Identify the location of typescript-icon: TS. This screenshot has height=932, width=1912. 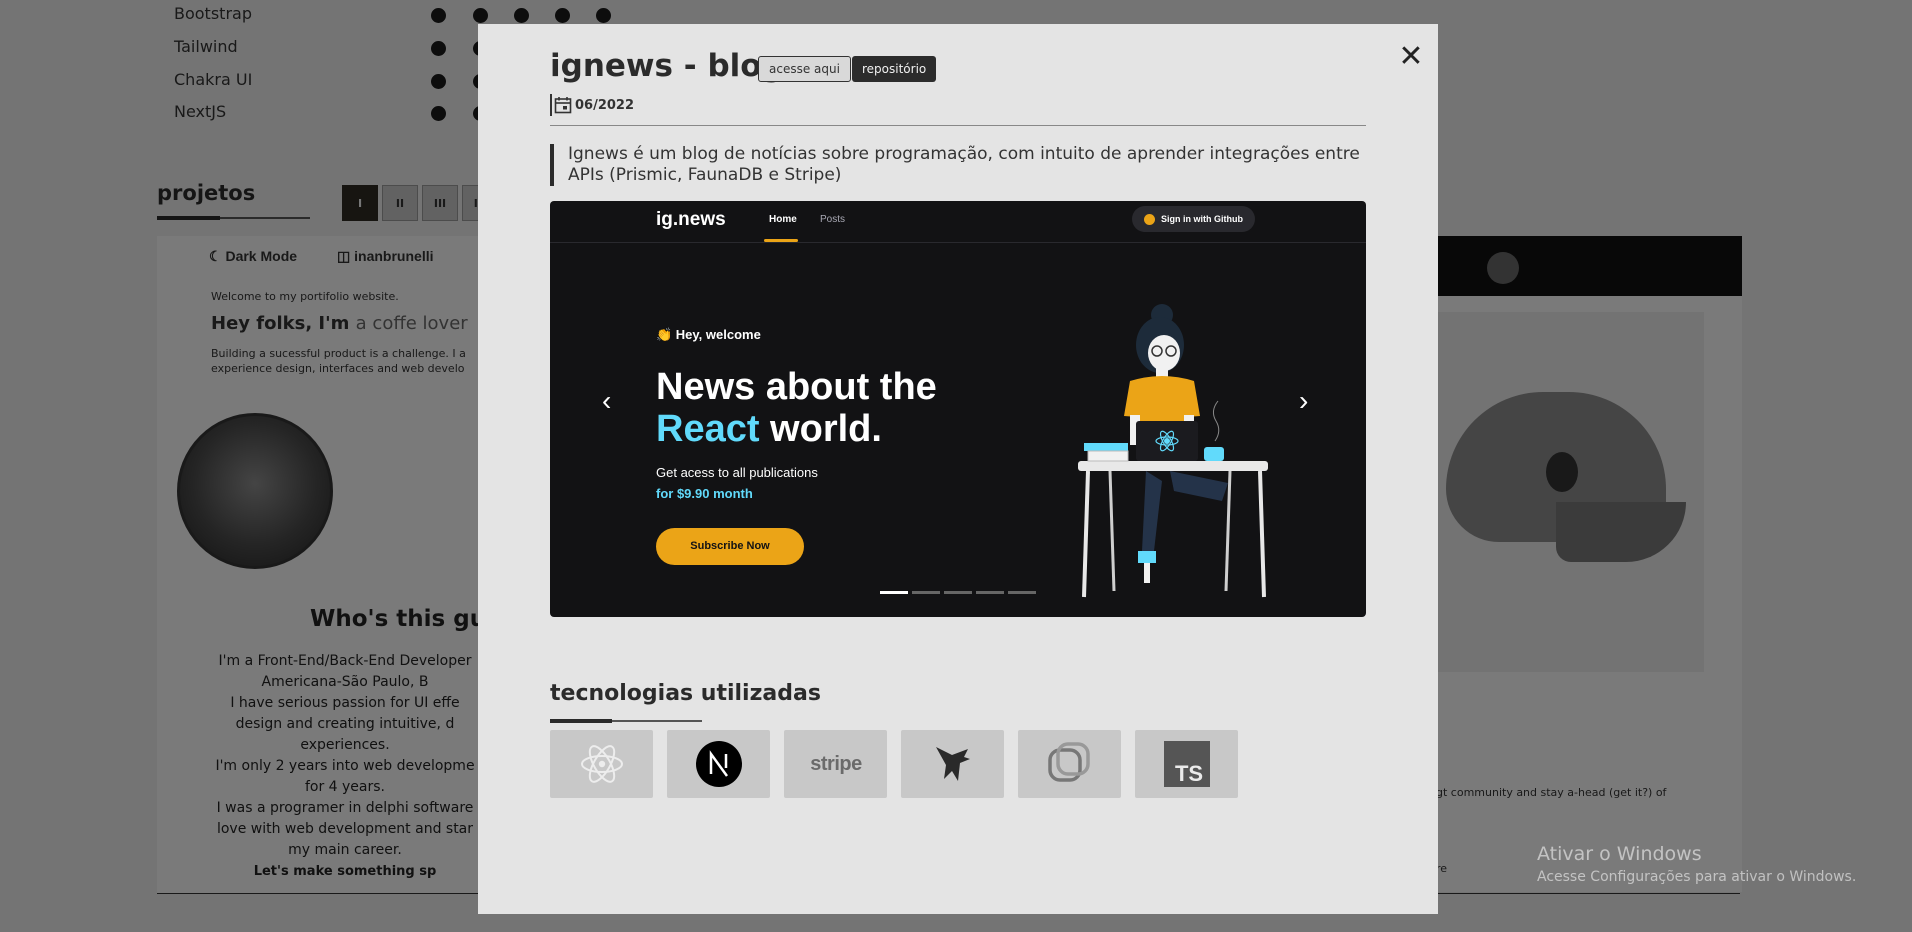
(1186, 764).